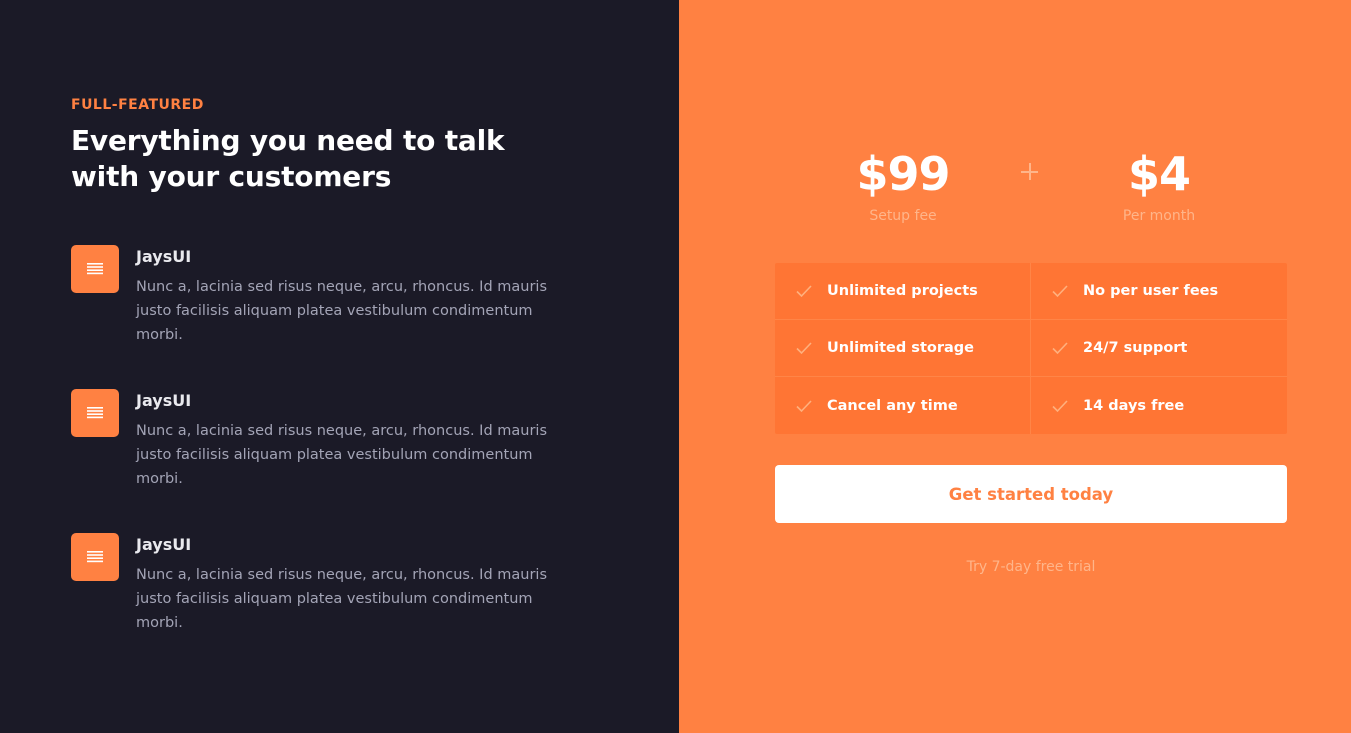 The height and width of the screenshot is (733, 1351). What do you see at coordinates (1159, 216) in the screenshot?
I see `monthly-label: Per month` at bounding box center [1159, 216].